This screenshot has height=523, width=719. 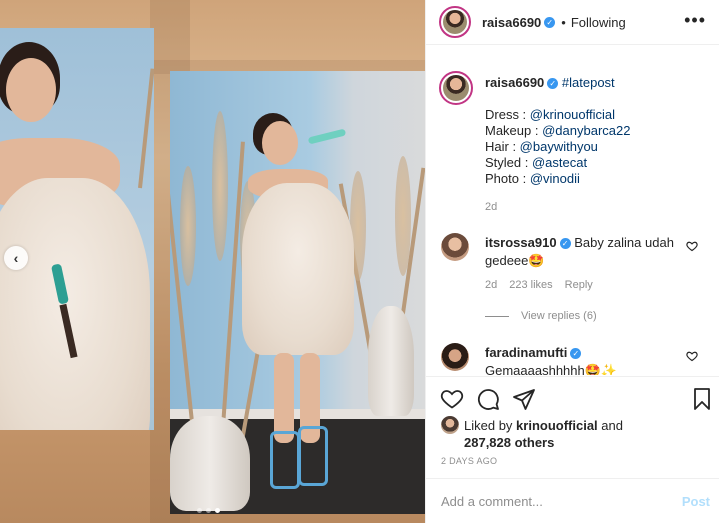 I want to click on comment-meta: 2d 223 likes Reply, so click(x=539, y=285).